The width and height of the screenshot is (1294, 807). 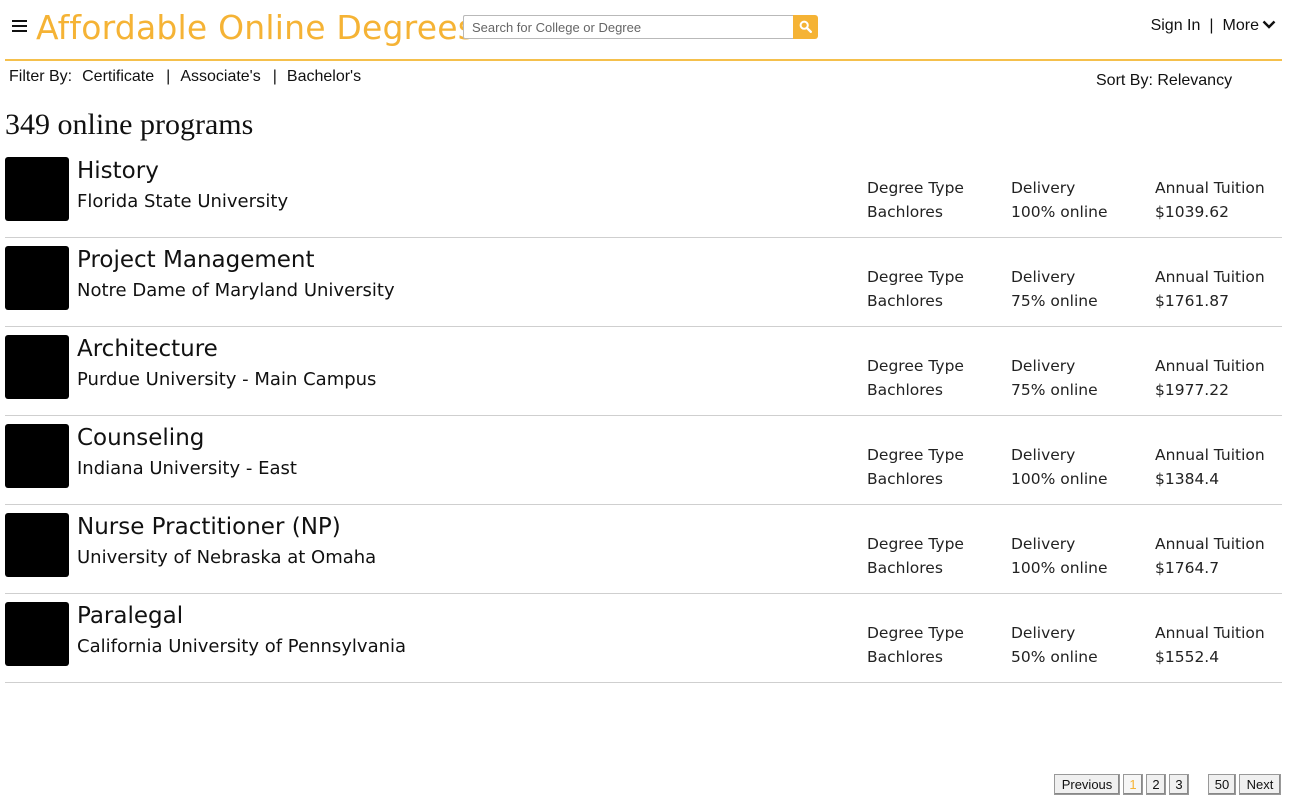 What do you see at coordinates (118, 76) in the screenshot?
I see `filter-certificate: Certificate` at bounding box center [118, 76].